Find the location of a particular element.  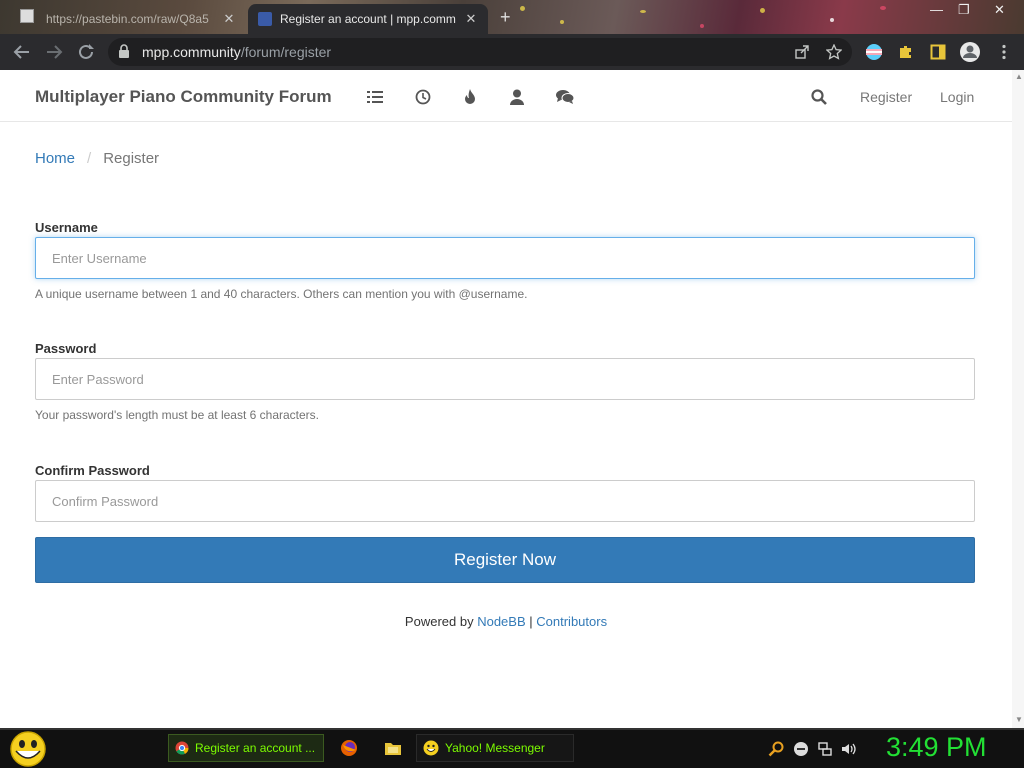

search-icon is located at coordinates (819, 97).